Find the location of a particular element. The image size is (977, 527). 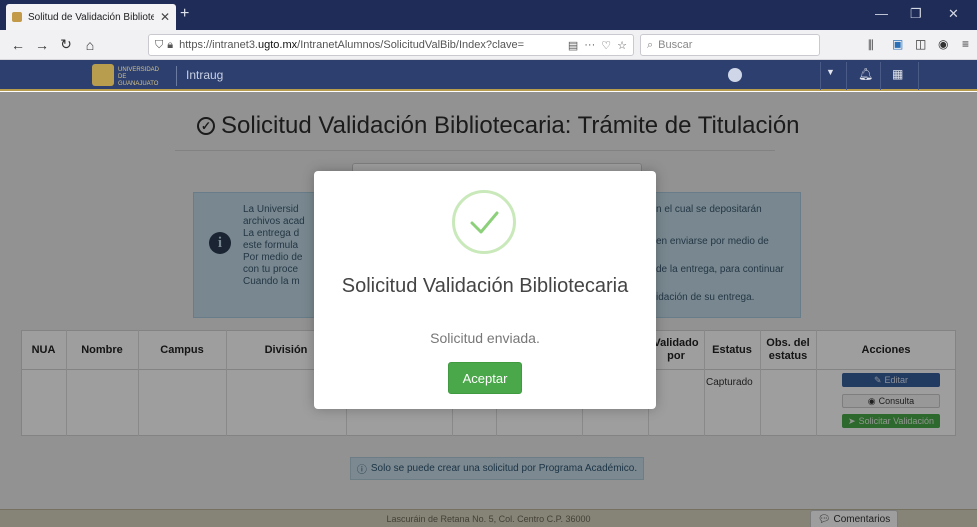

modal-subtitle: Solicitud enviada. is located at coordinates (485, 338).